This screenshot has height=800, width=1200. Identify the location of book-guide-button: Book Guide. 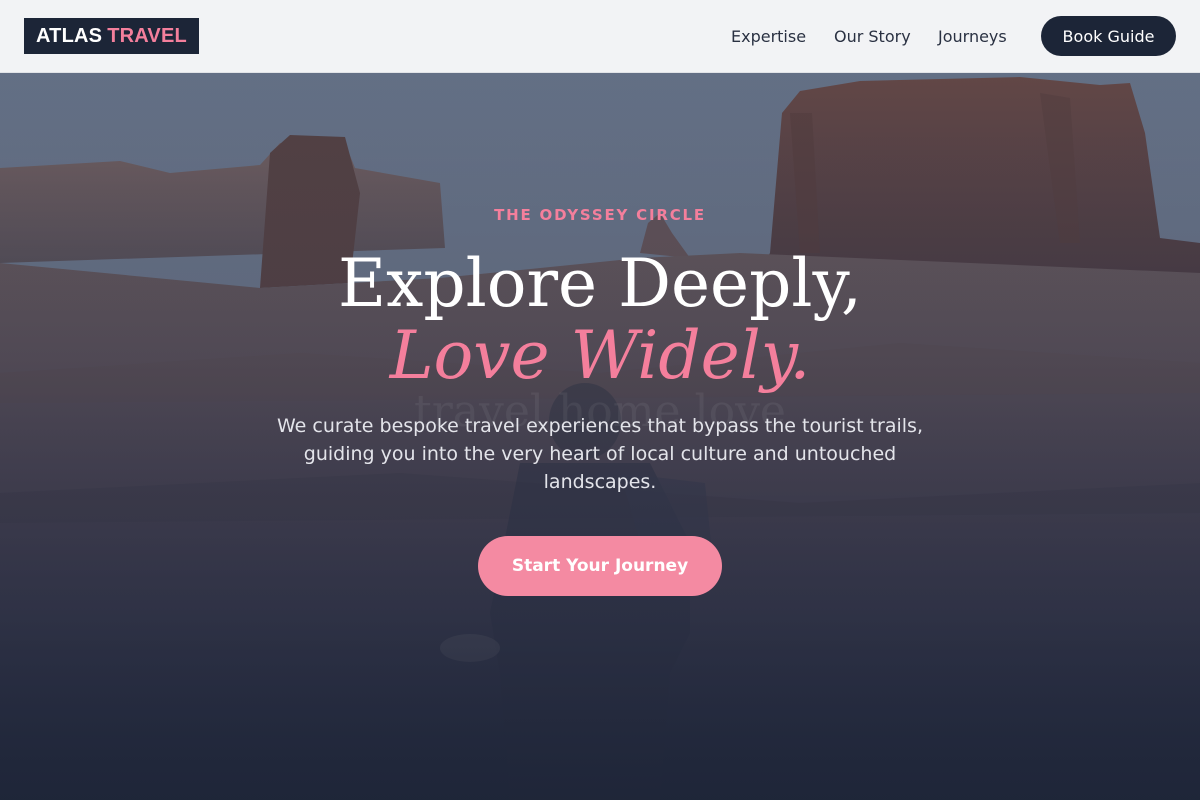
(1108, 36).